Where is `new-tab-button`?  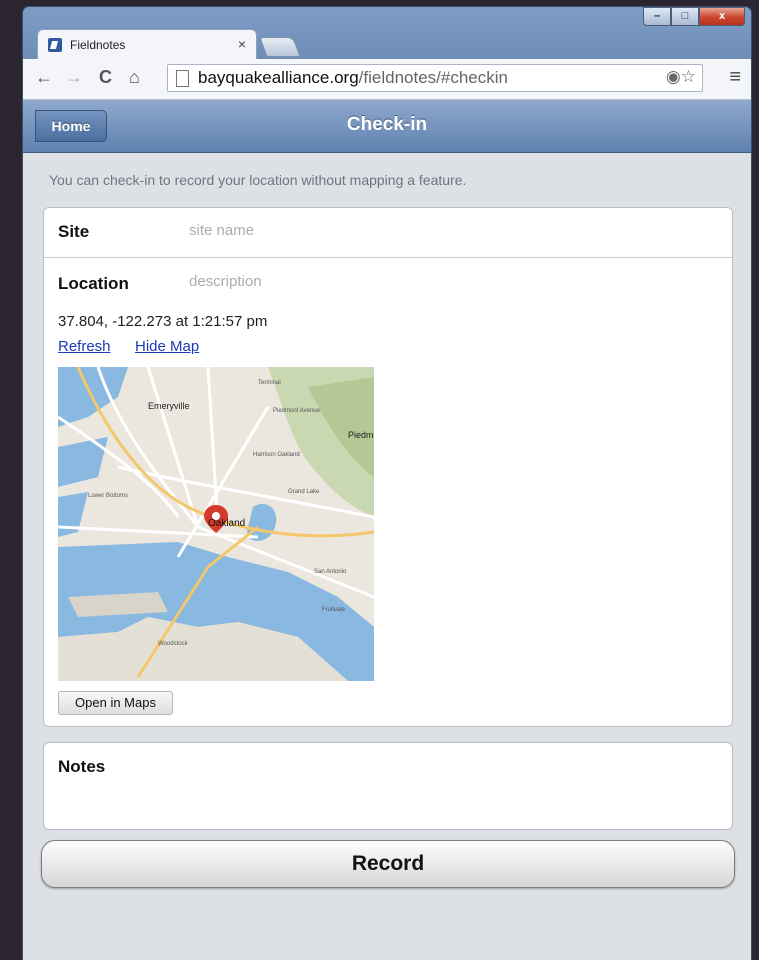
new-tab-button is located at coordinates (280, 47).